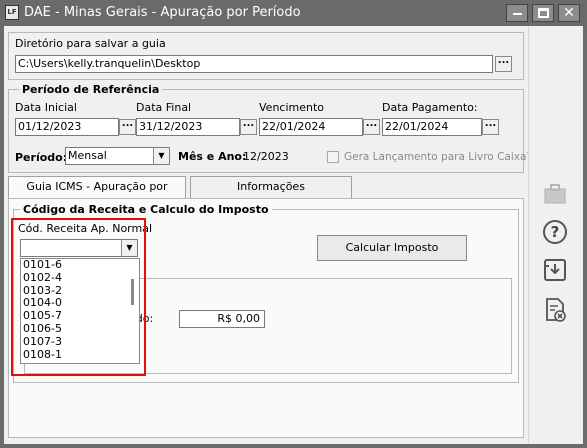 The width and height of the screenshot is (587, 448). I want to click on data-inicial-field: 01/12/2023, so click(67, 127).